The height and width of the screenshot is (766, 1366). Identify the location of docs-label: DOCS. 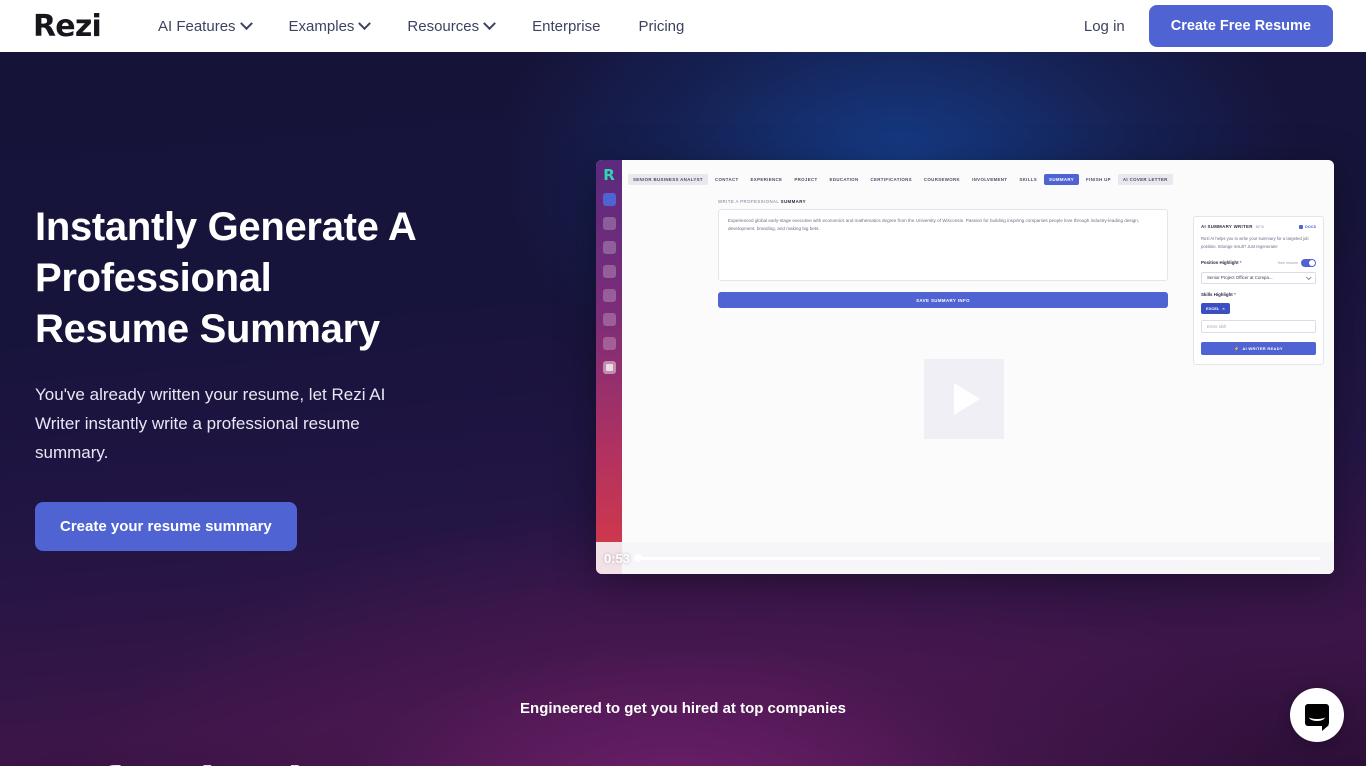
(1310, 226).